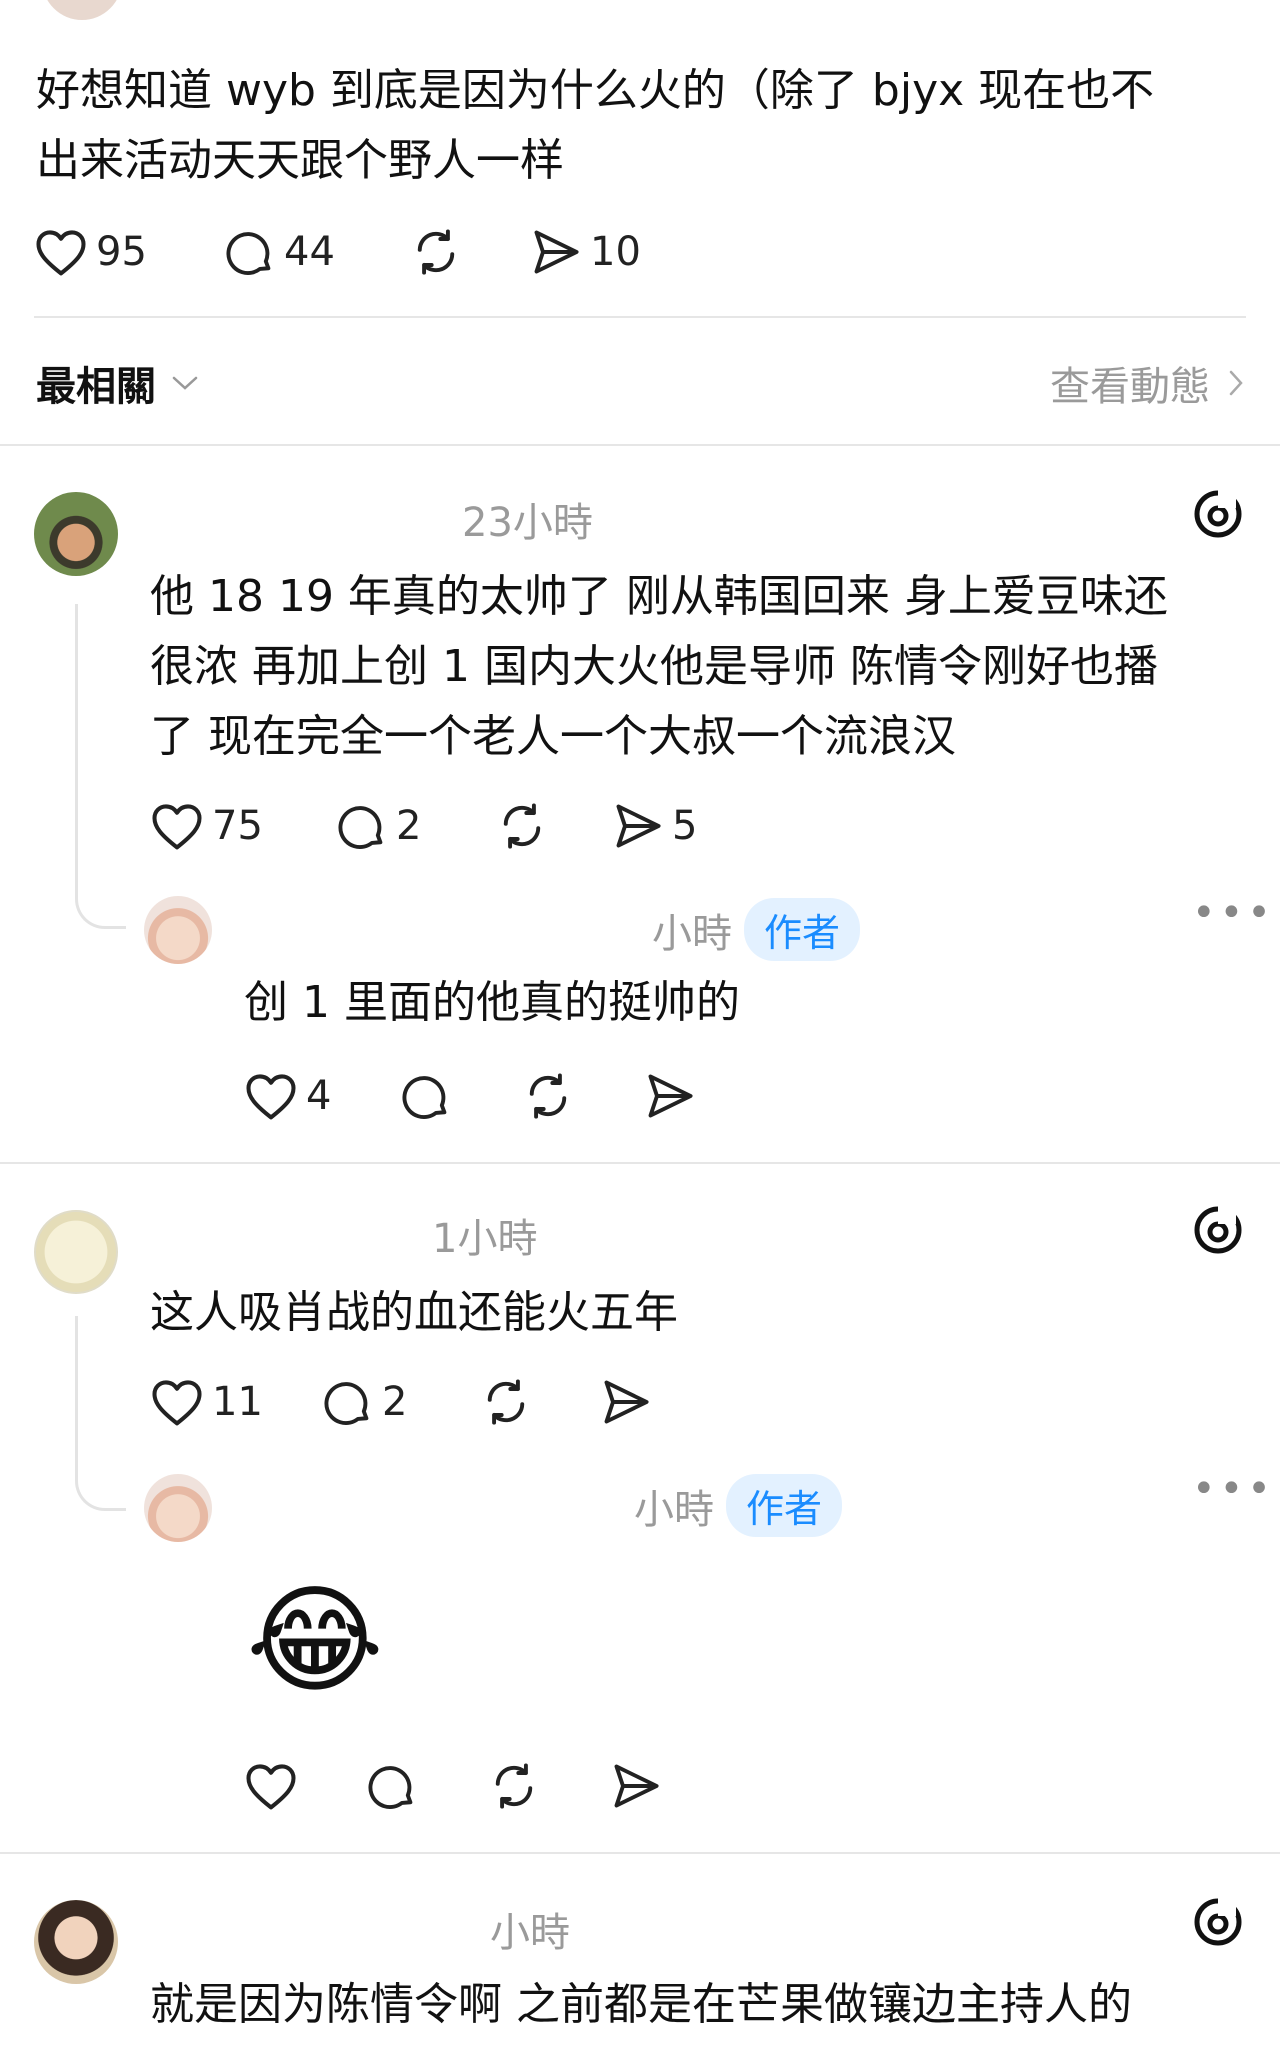 The height and width of the screenshot is (2049, 1280). I want to click on laughing-emoji: 😂, so click(315, 1640).